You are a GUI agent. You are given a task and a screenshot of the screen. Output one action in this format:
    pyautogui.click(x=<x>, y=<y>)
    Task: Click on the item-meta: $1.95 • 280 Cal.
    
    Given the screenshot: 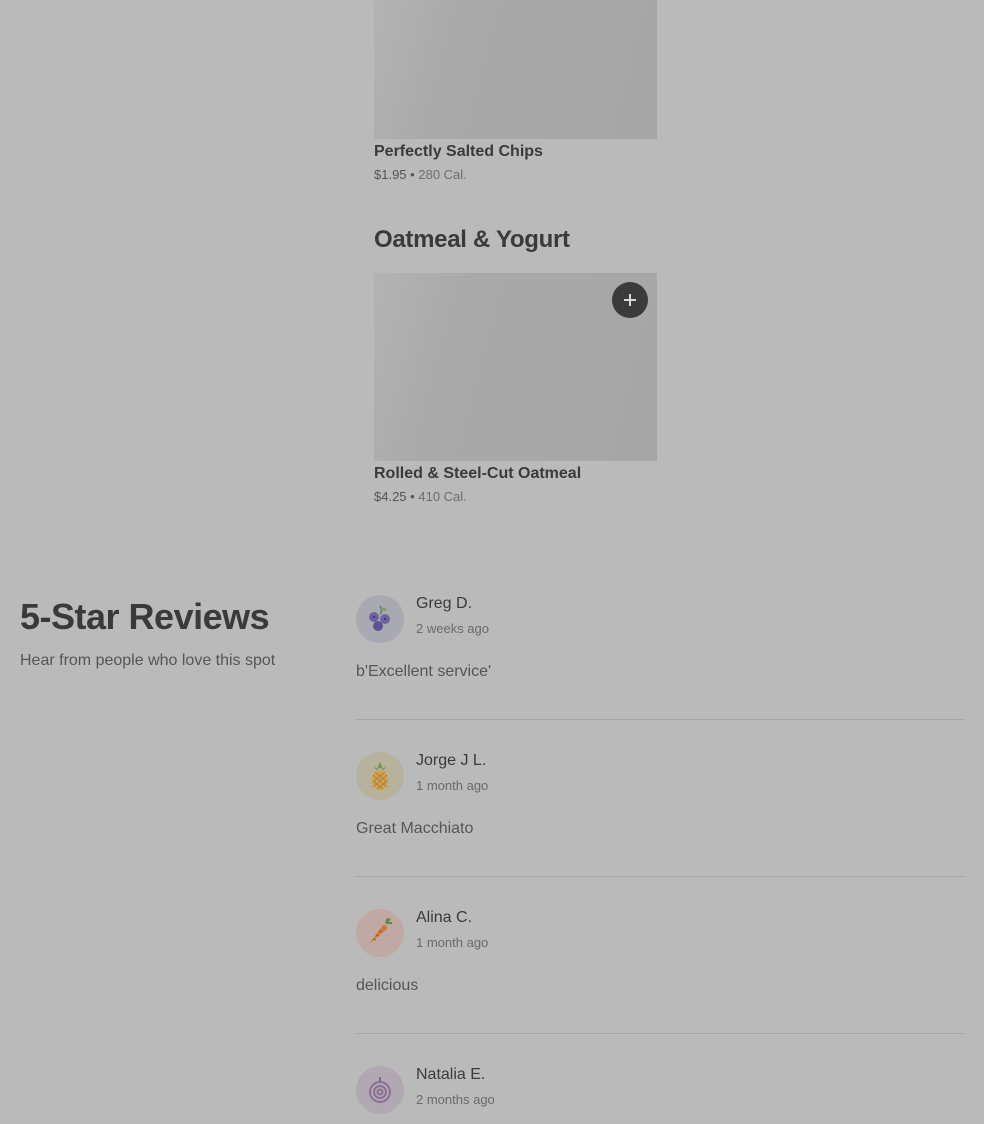 What is the action you would take?
    pyautogui.click(x=420, y=174)
    